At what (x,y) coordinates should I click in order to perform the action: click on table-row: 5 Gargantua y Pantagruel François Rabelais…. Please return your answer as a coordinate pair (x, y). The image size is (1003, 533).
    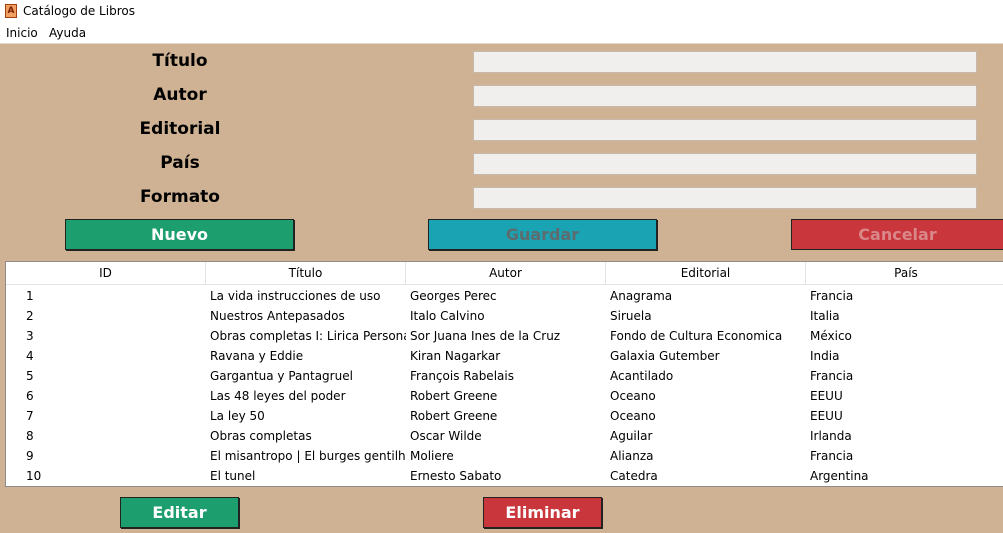
    Looking at the image, I should click on (504, 376).